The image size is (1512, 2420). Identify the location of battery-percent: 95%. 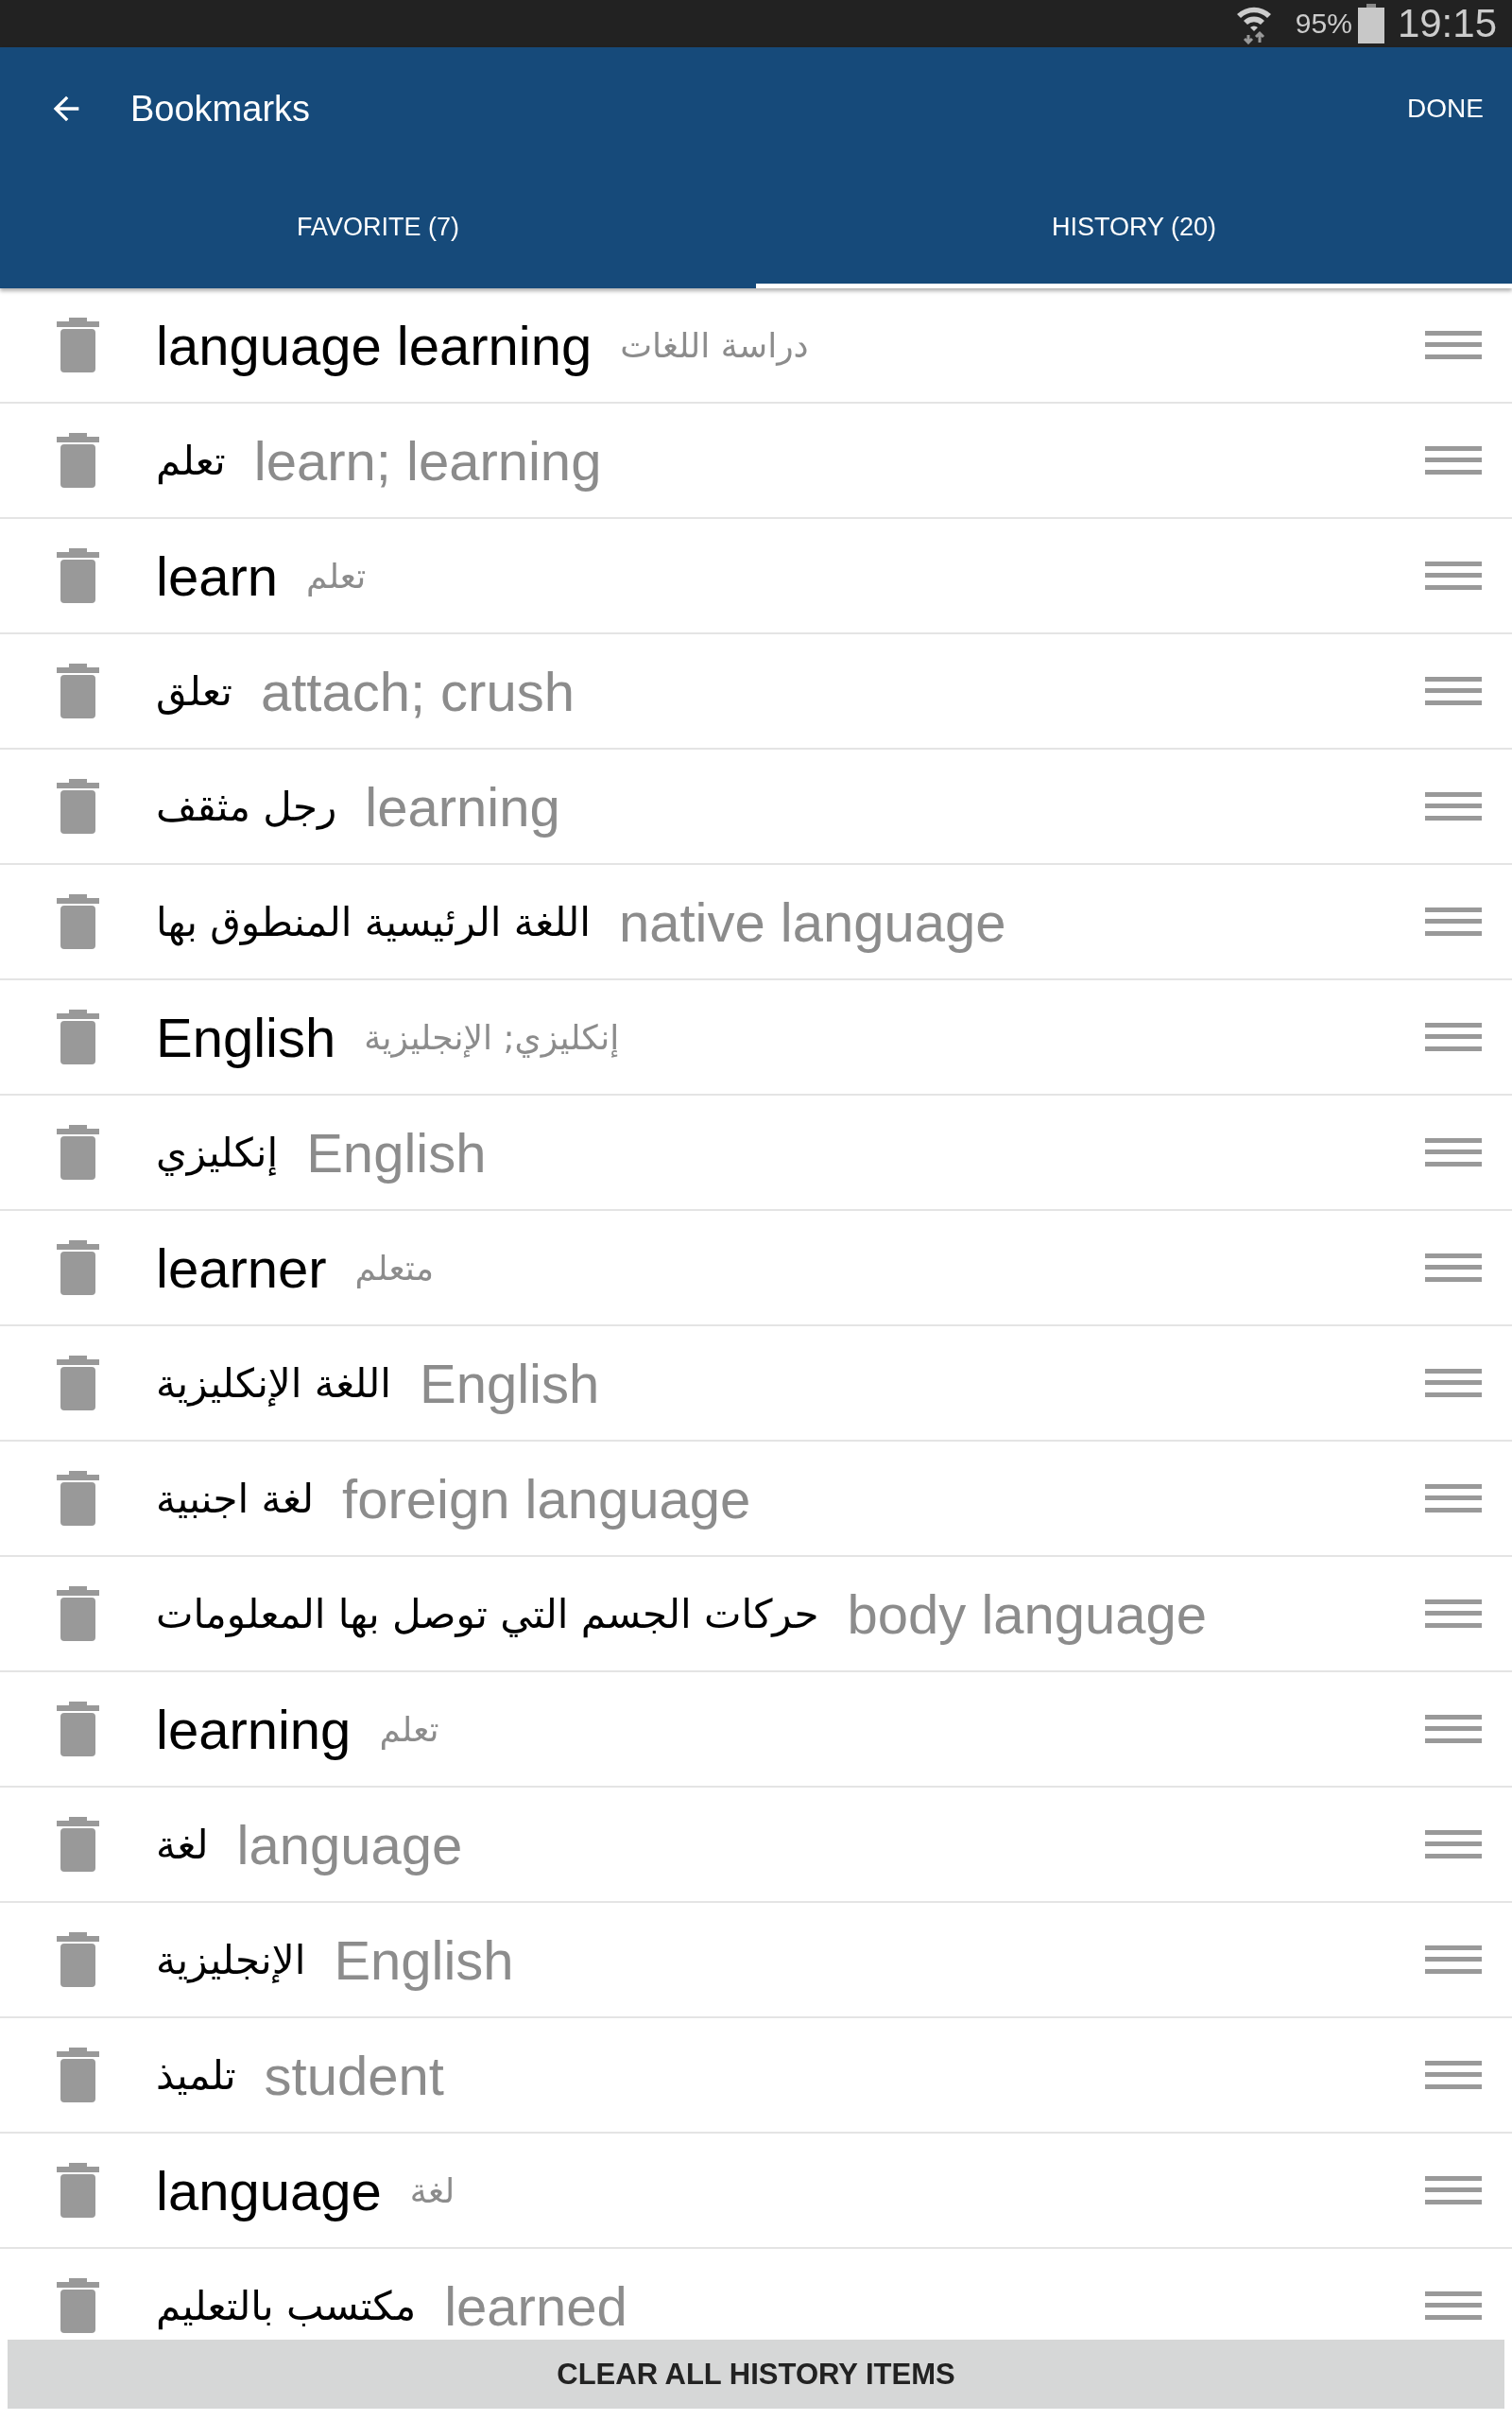
(1323, 24).